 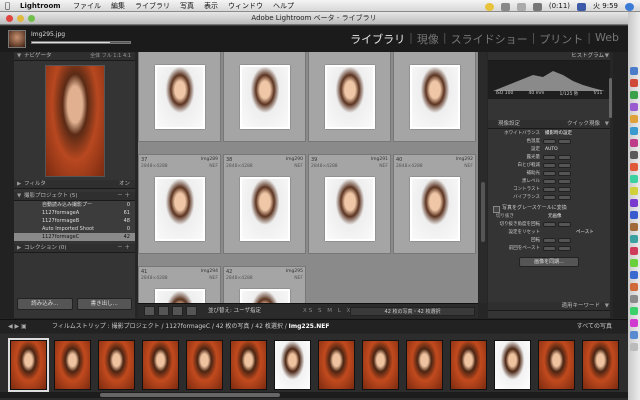 What do you see at coordinates (74, 221) in the screenshot?
I see `shoot-item: 1127formageB 48` at bounding box center [74, 221].